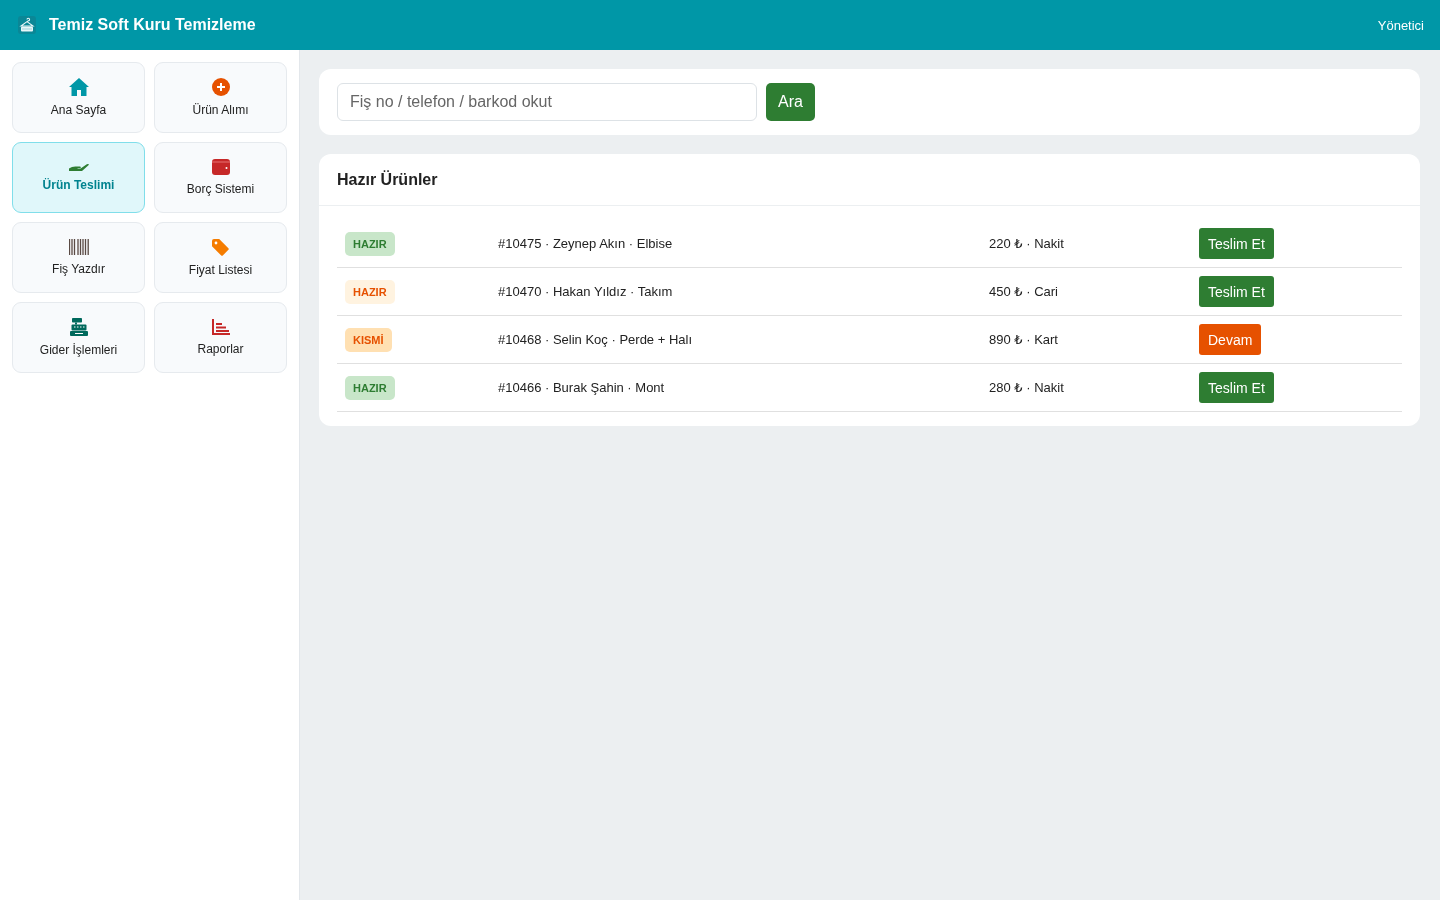 The width and height of the screenshot is (1440, 900). Describe the element at coordinates (585, 291) in the screenshot. I see `order-summary: #10470 · Hakan Yıldız · Takım` at that location.